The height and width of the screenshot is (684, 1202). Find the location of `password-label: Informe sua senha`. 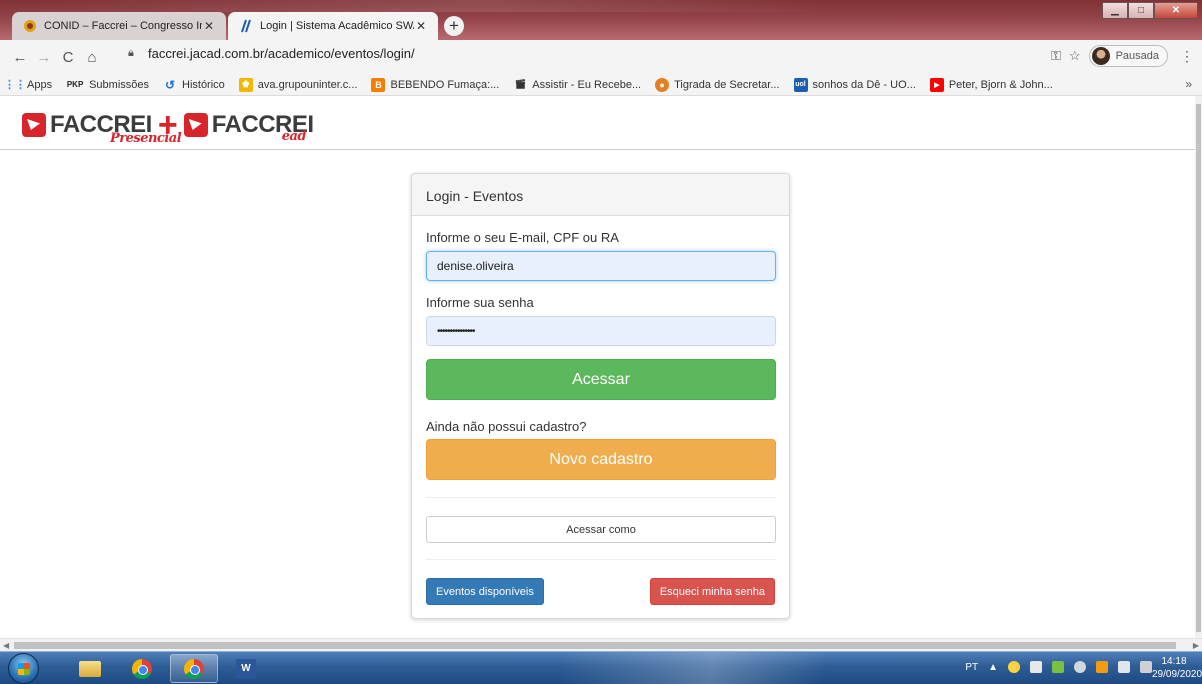

password-label: Informe sua senha is located at coordinates (480, 302).